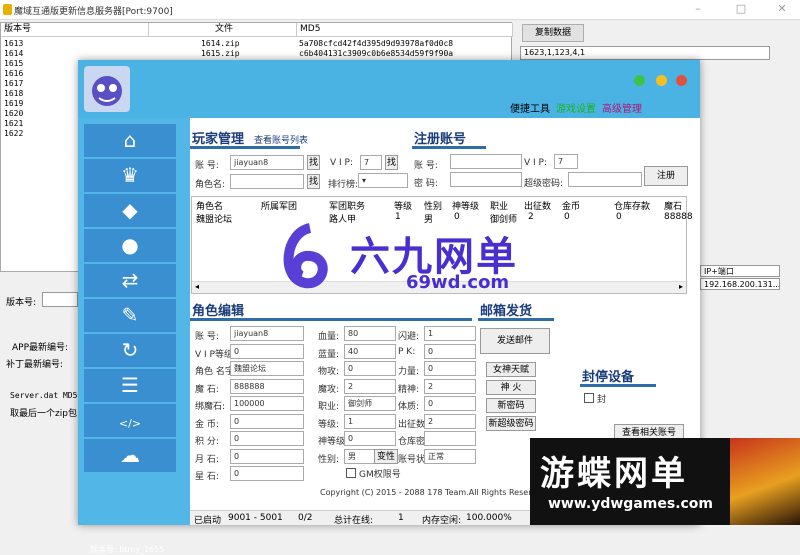 This screenshot has width=800, height=555. What do you see at coordinates (450, 333) in the screenshot?
I see `right-field: 1` at bounding box center [450, 333].